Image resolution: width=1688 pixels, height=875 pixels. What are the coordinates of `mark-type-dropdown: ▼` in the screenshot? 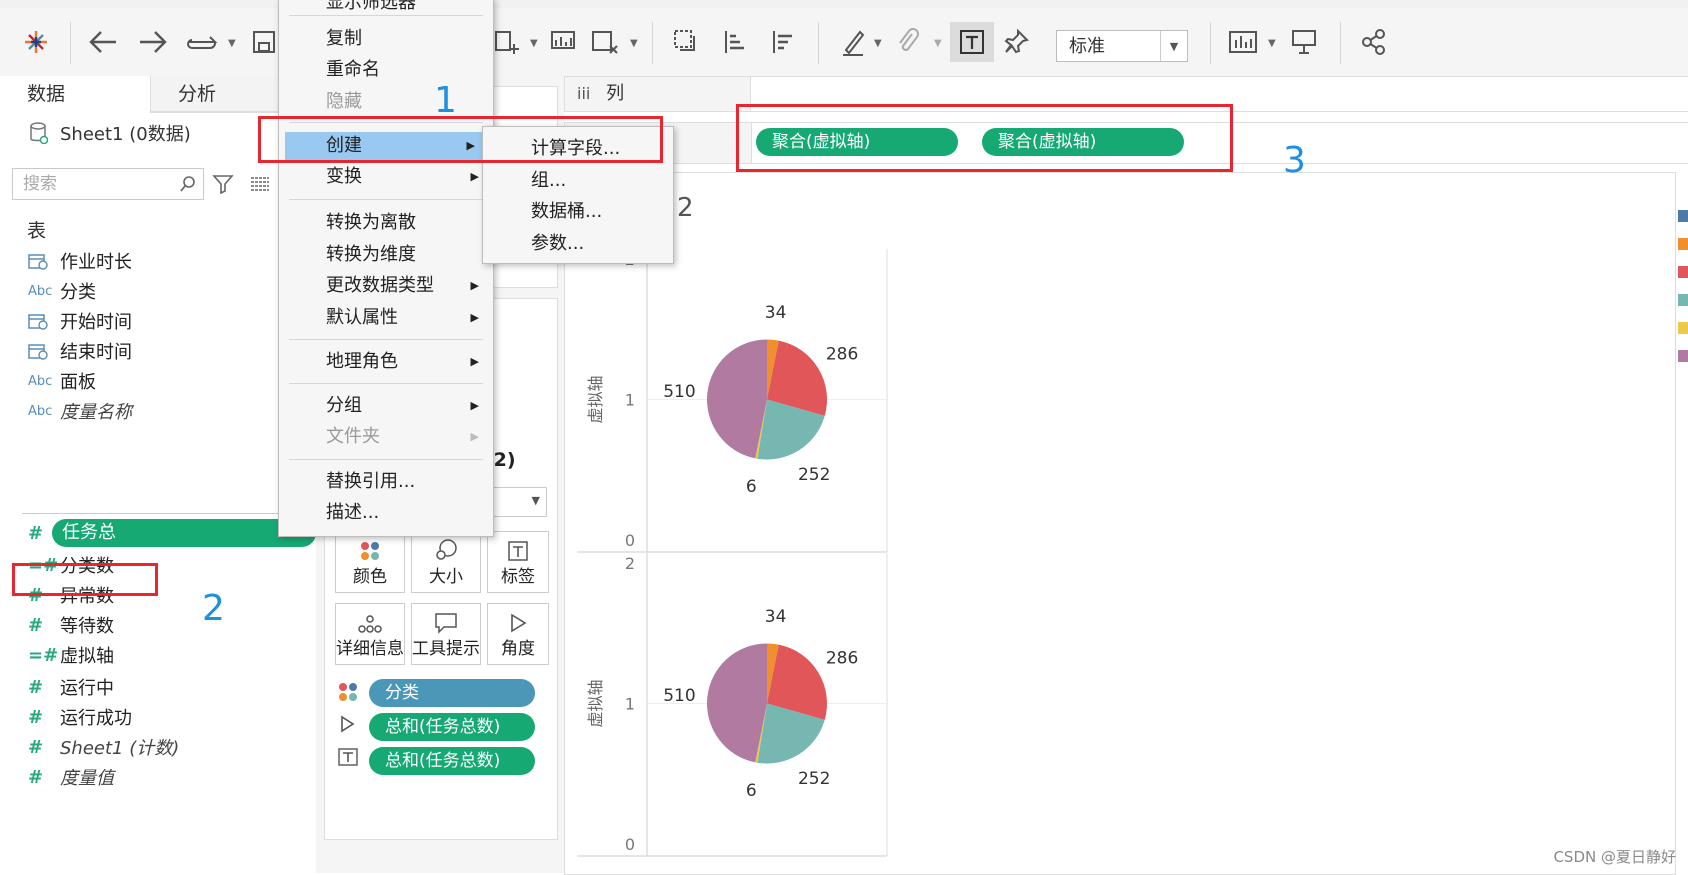 It's located at (518, 502).